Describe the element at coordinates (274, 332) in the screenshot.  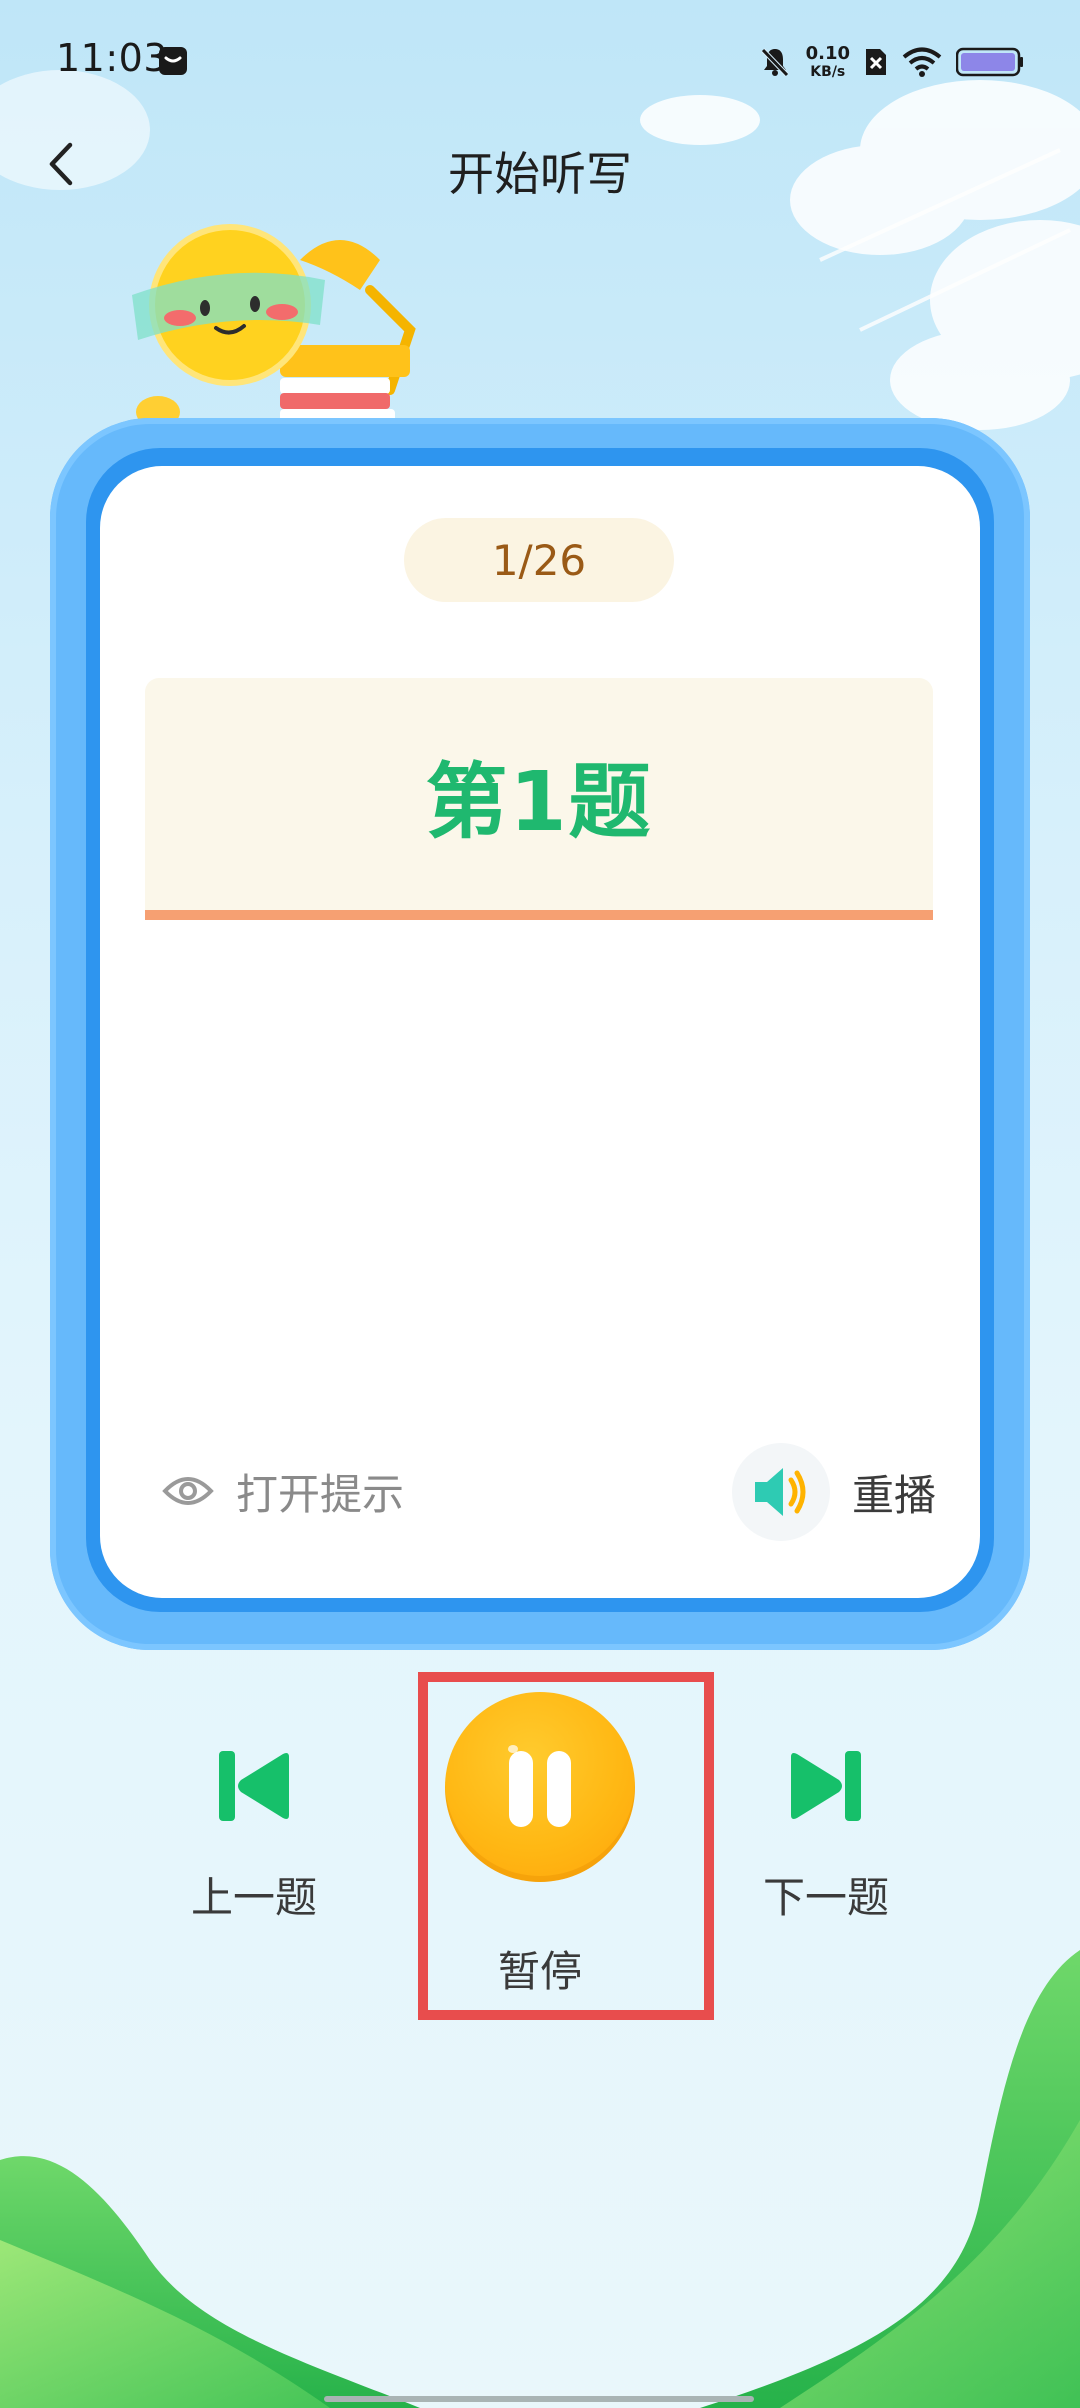
I see `mascot-illustration` at that location.